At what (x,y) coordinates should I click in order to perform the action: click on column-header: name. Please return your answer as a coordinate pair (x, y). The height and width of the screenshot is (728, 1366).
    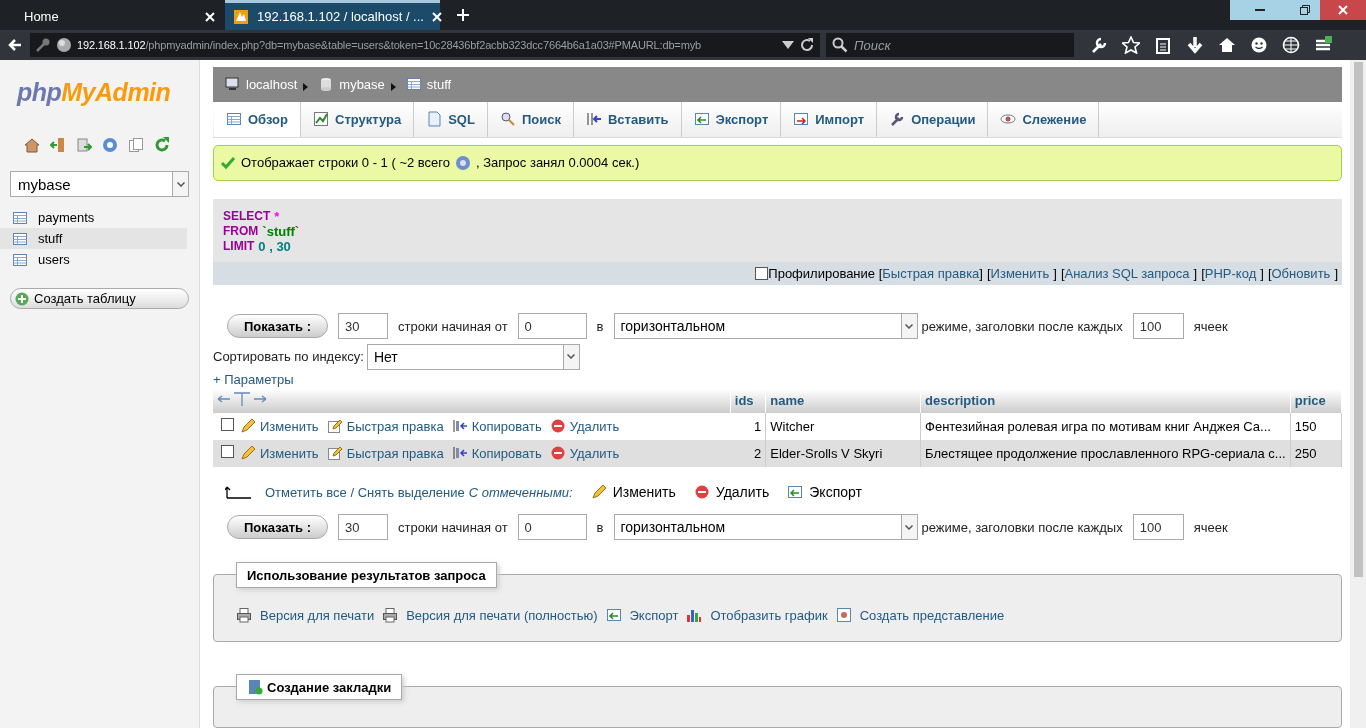
    Looking at the image, I should click on (843, 400).